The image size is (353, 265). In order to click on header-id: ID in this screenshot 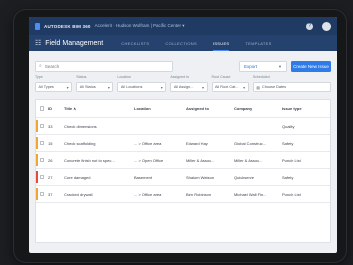, I will do `click(56, 108)`.